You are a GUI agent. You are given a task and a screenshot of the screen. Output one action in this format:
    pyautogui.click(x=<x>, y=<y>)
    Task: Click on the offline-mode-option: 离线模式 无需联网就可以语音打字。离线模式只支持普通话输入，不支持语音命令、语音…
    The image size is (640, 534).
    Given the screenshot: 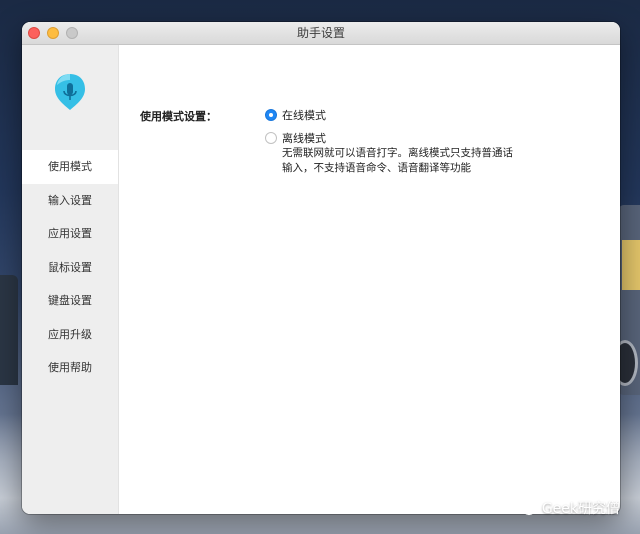 What is the action you would take?
    pyautogui.click(x=389, y=153)
    